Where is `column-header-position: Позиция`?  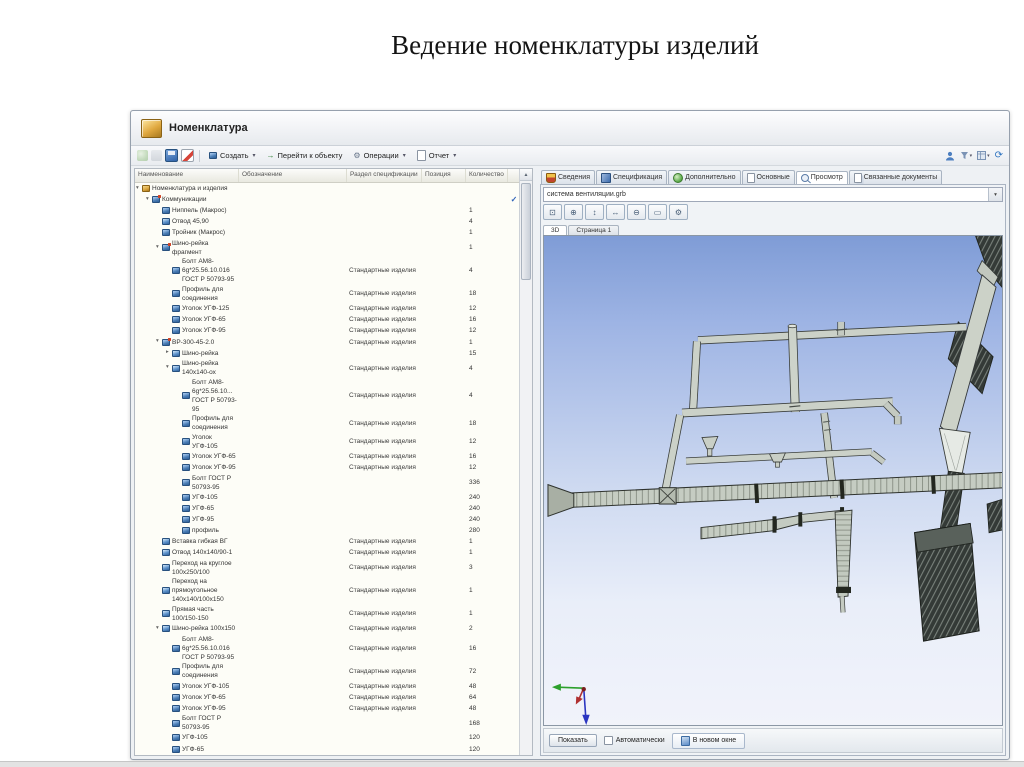 column-header-position: Позиция is located at coordinates (444, 175).